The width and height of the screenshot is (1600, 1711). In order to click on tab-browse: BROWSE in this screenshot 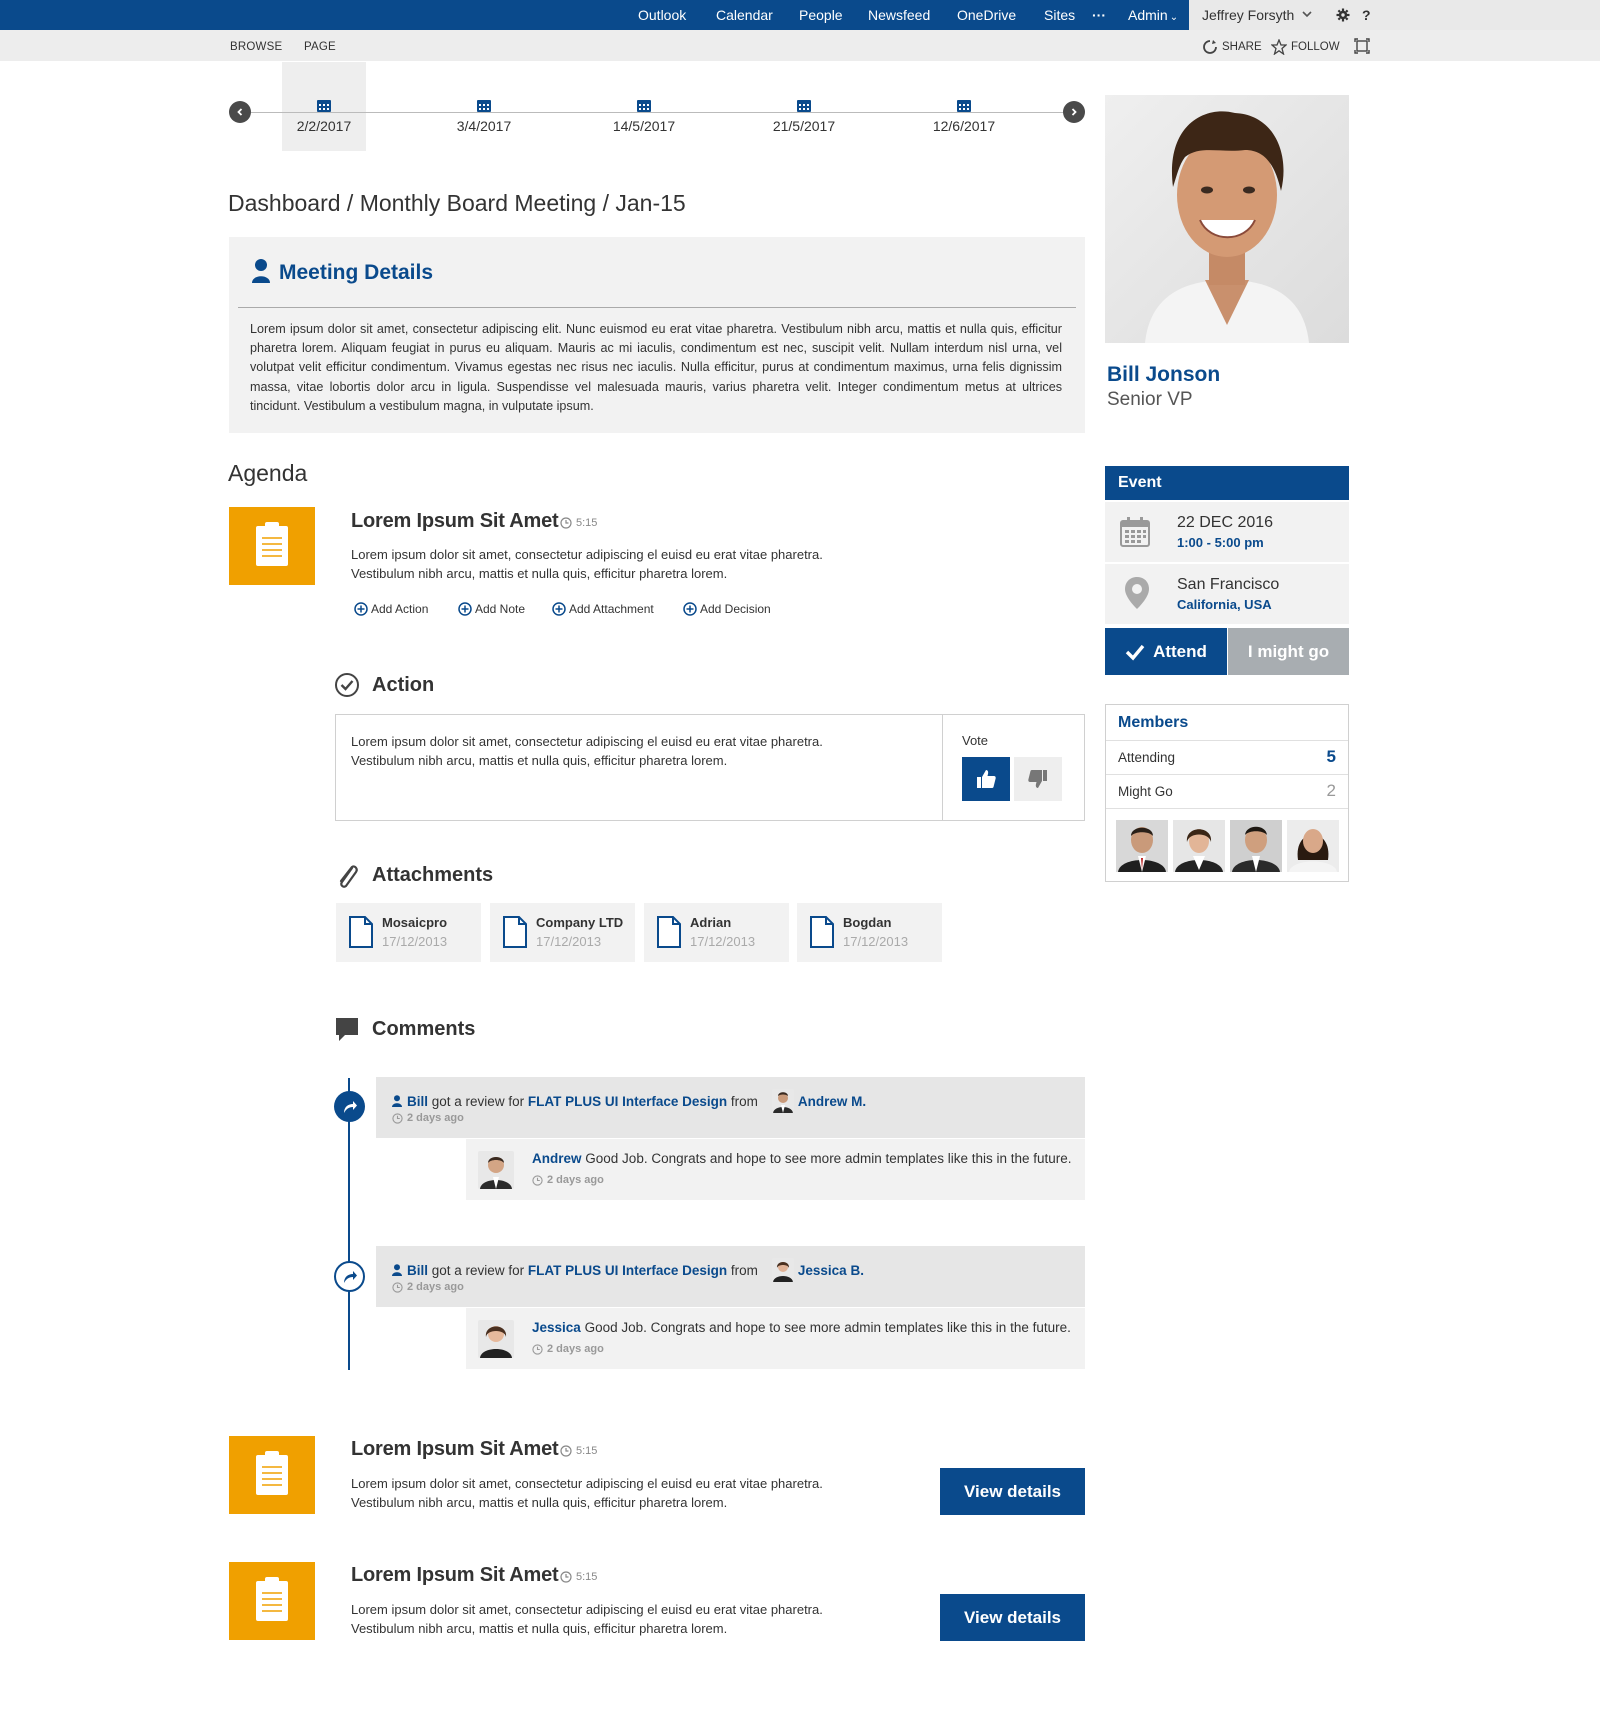, I will do `click(256, 47)`.